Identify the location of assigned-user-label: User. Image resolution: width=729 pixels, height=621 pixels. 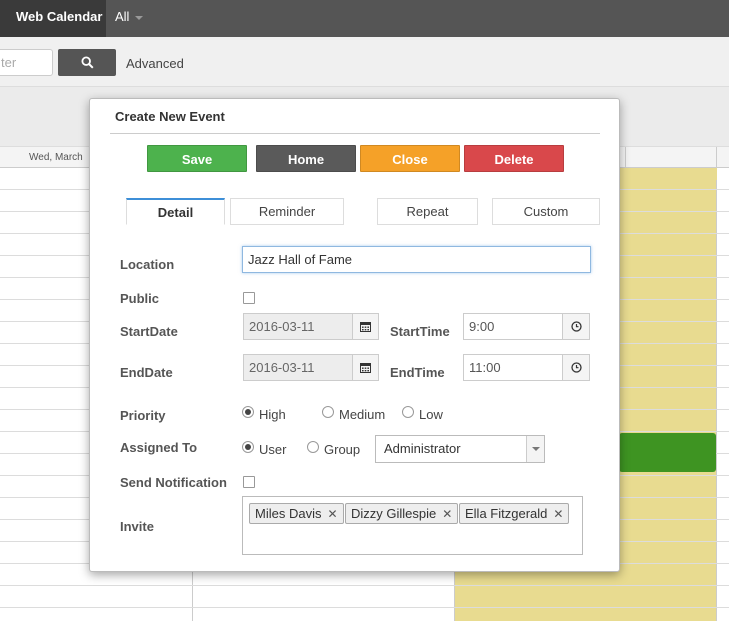
(273, 449).